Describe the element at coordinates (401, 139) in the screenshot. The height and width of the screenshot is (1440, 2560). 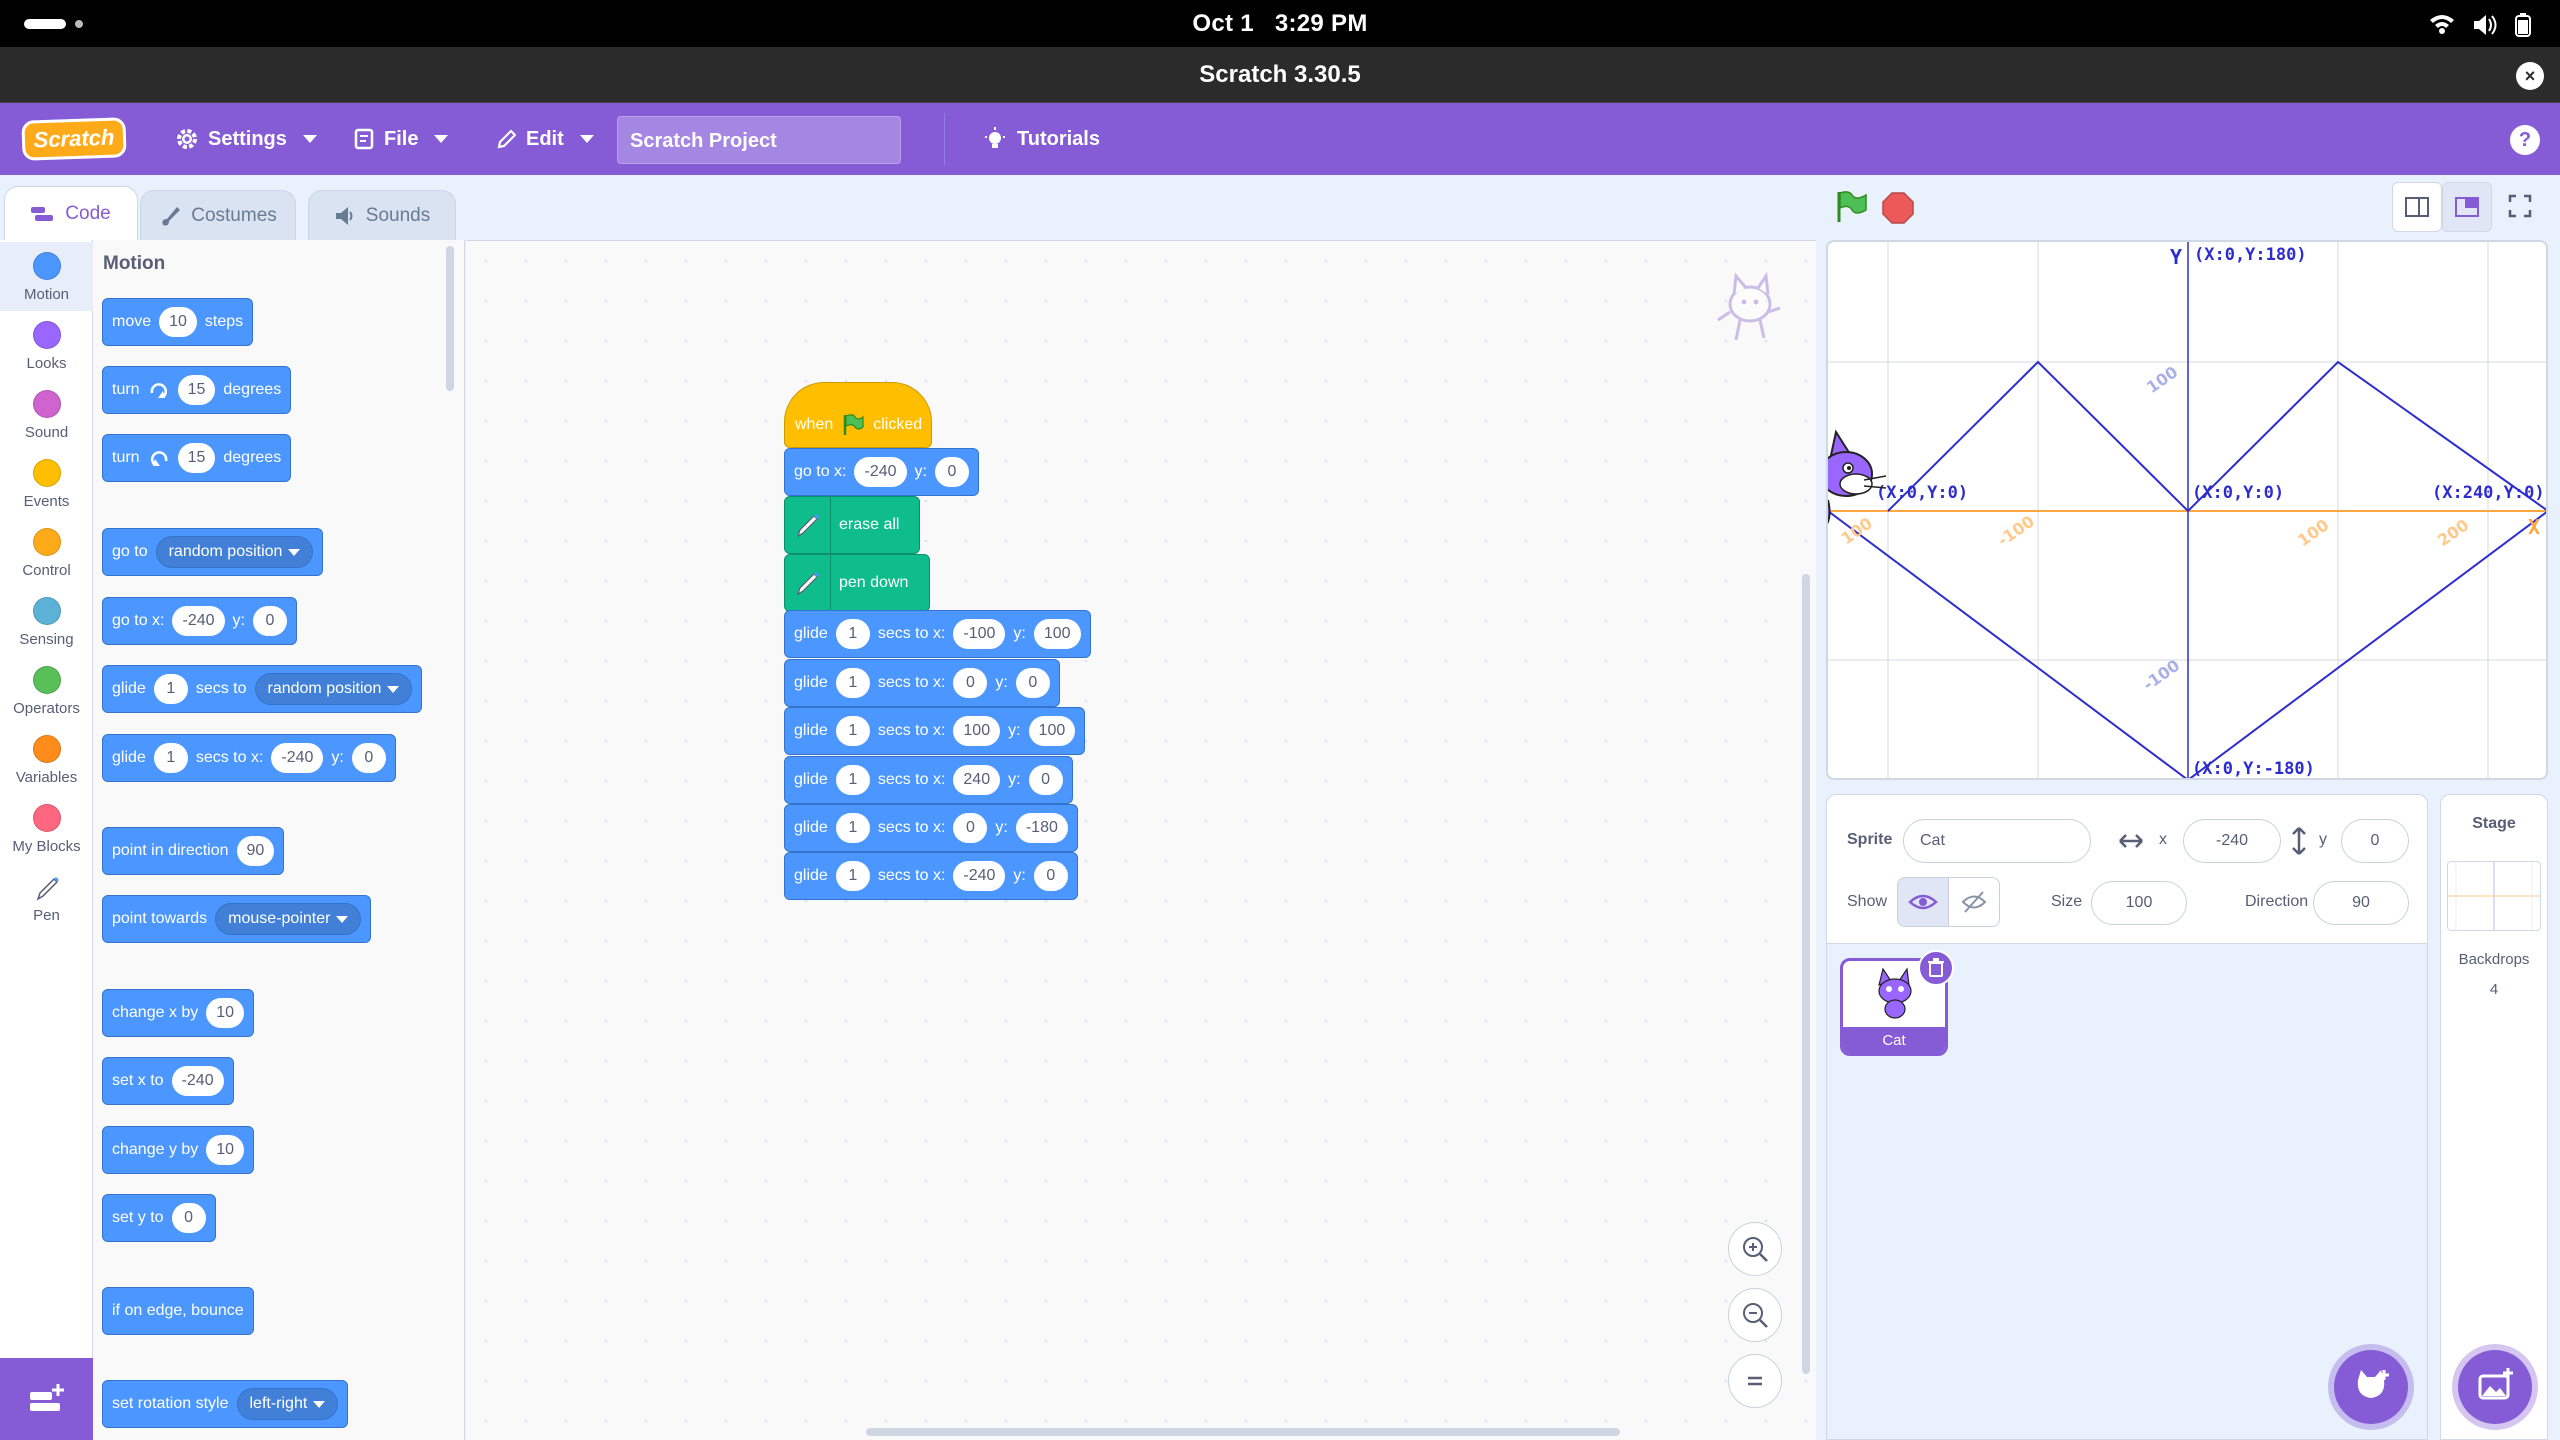
I see `file-menu: File` at that location.